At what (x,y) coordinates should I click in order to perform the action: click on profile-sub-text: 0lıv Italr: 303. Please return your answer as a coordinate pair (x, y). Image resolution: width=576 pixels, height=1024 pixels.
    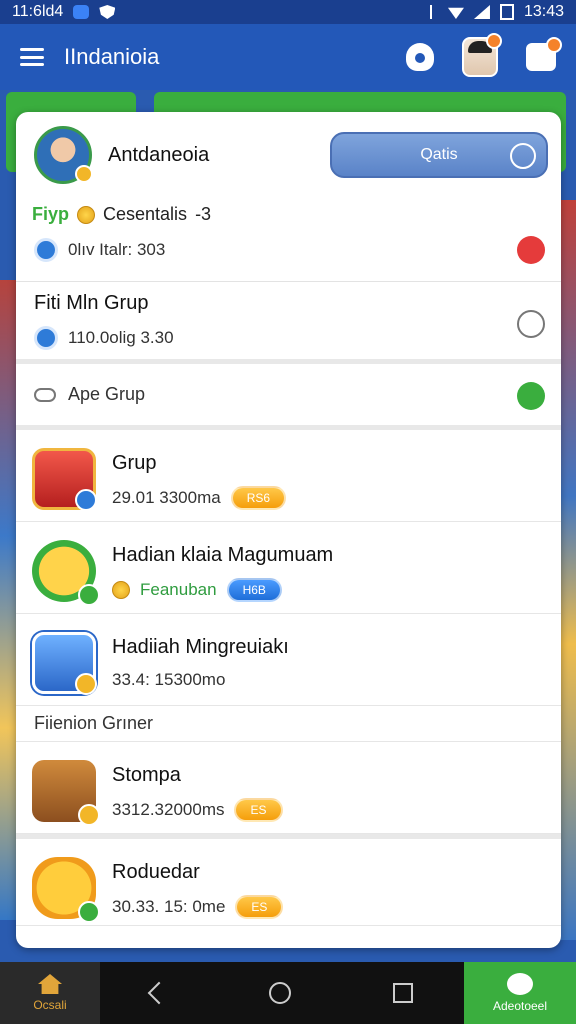
    Looking at the image, I should click on (117, 249).